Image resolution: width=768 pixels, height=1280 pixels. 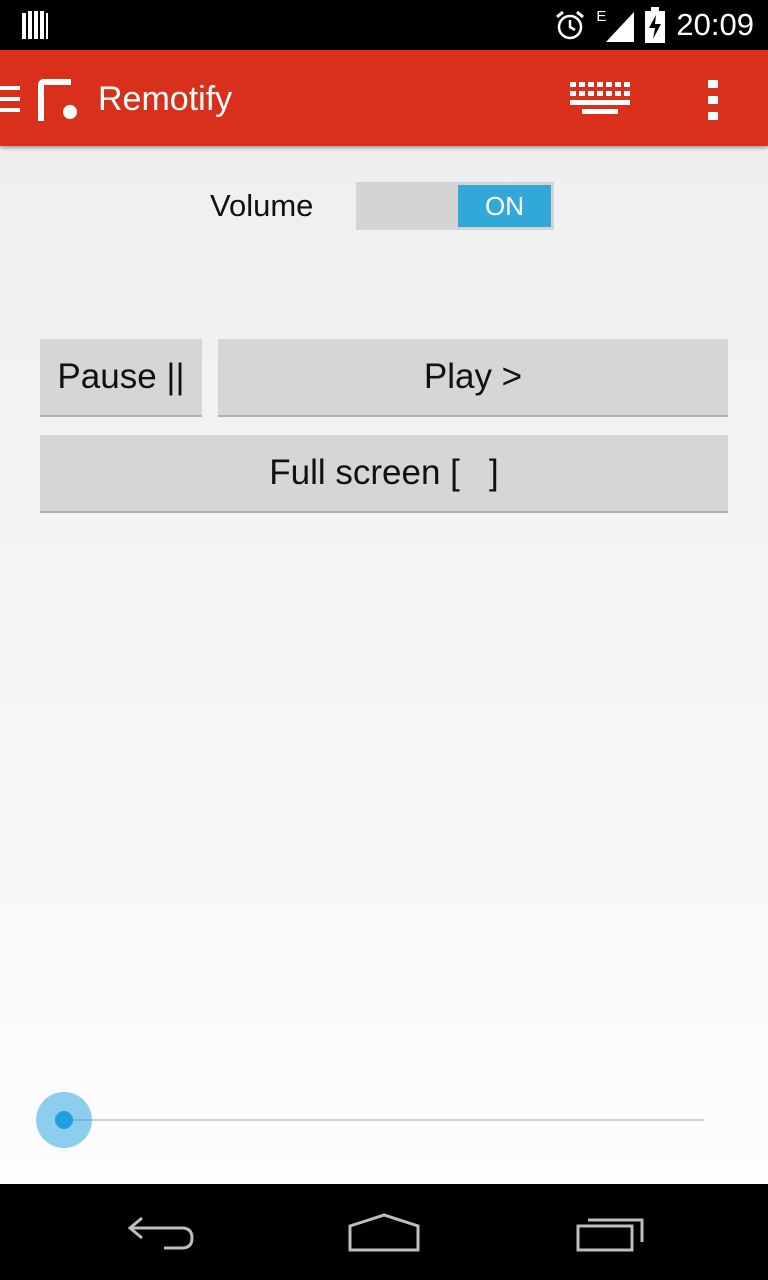 What do you see at coordinates (570, 25) in the screenshot?
I see `alarm-icon` at bounding box center [570, 25].